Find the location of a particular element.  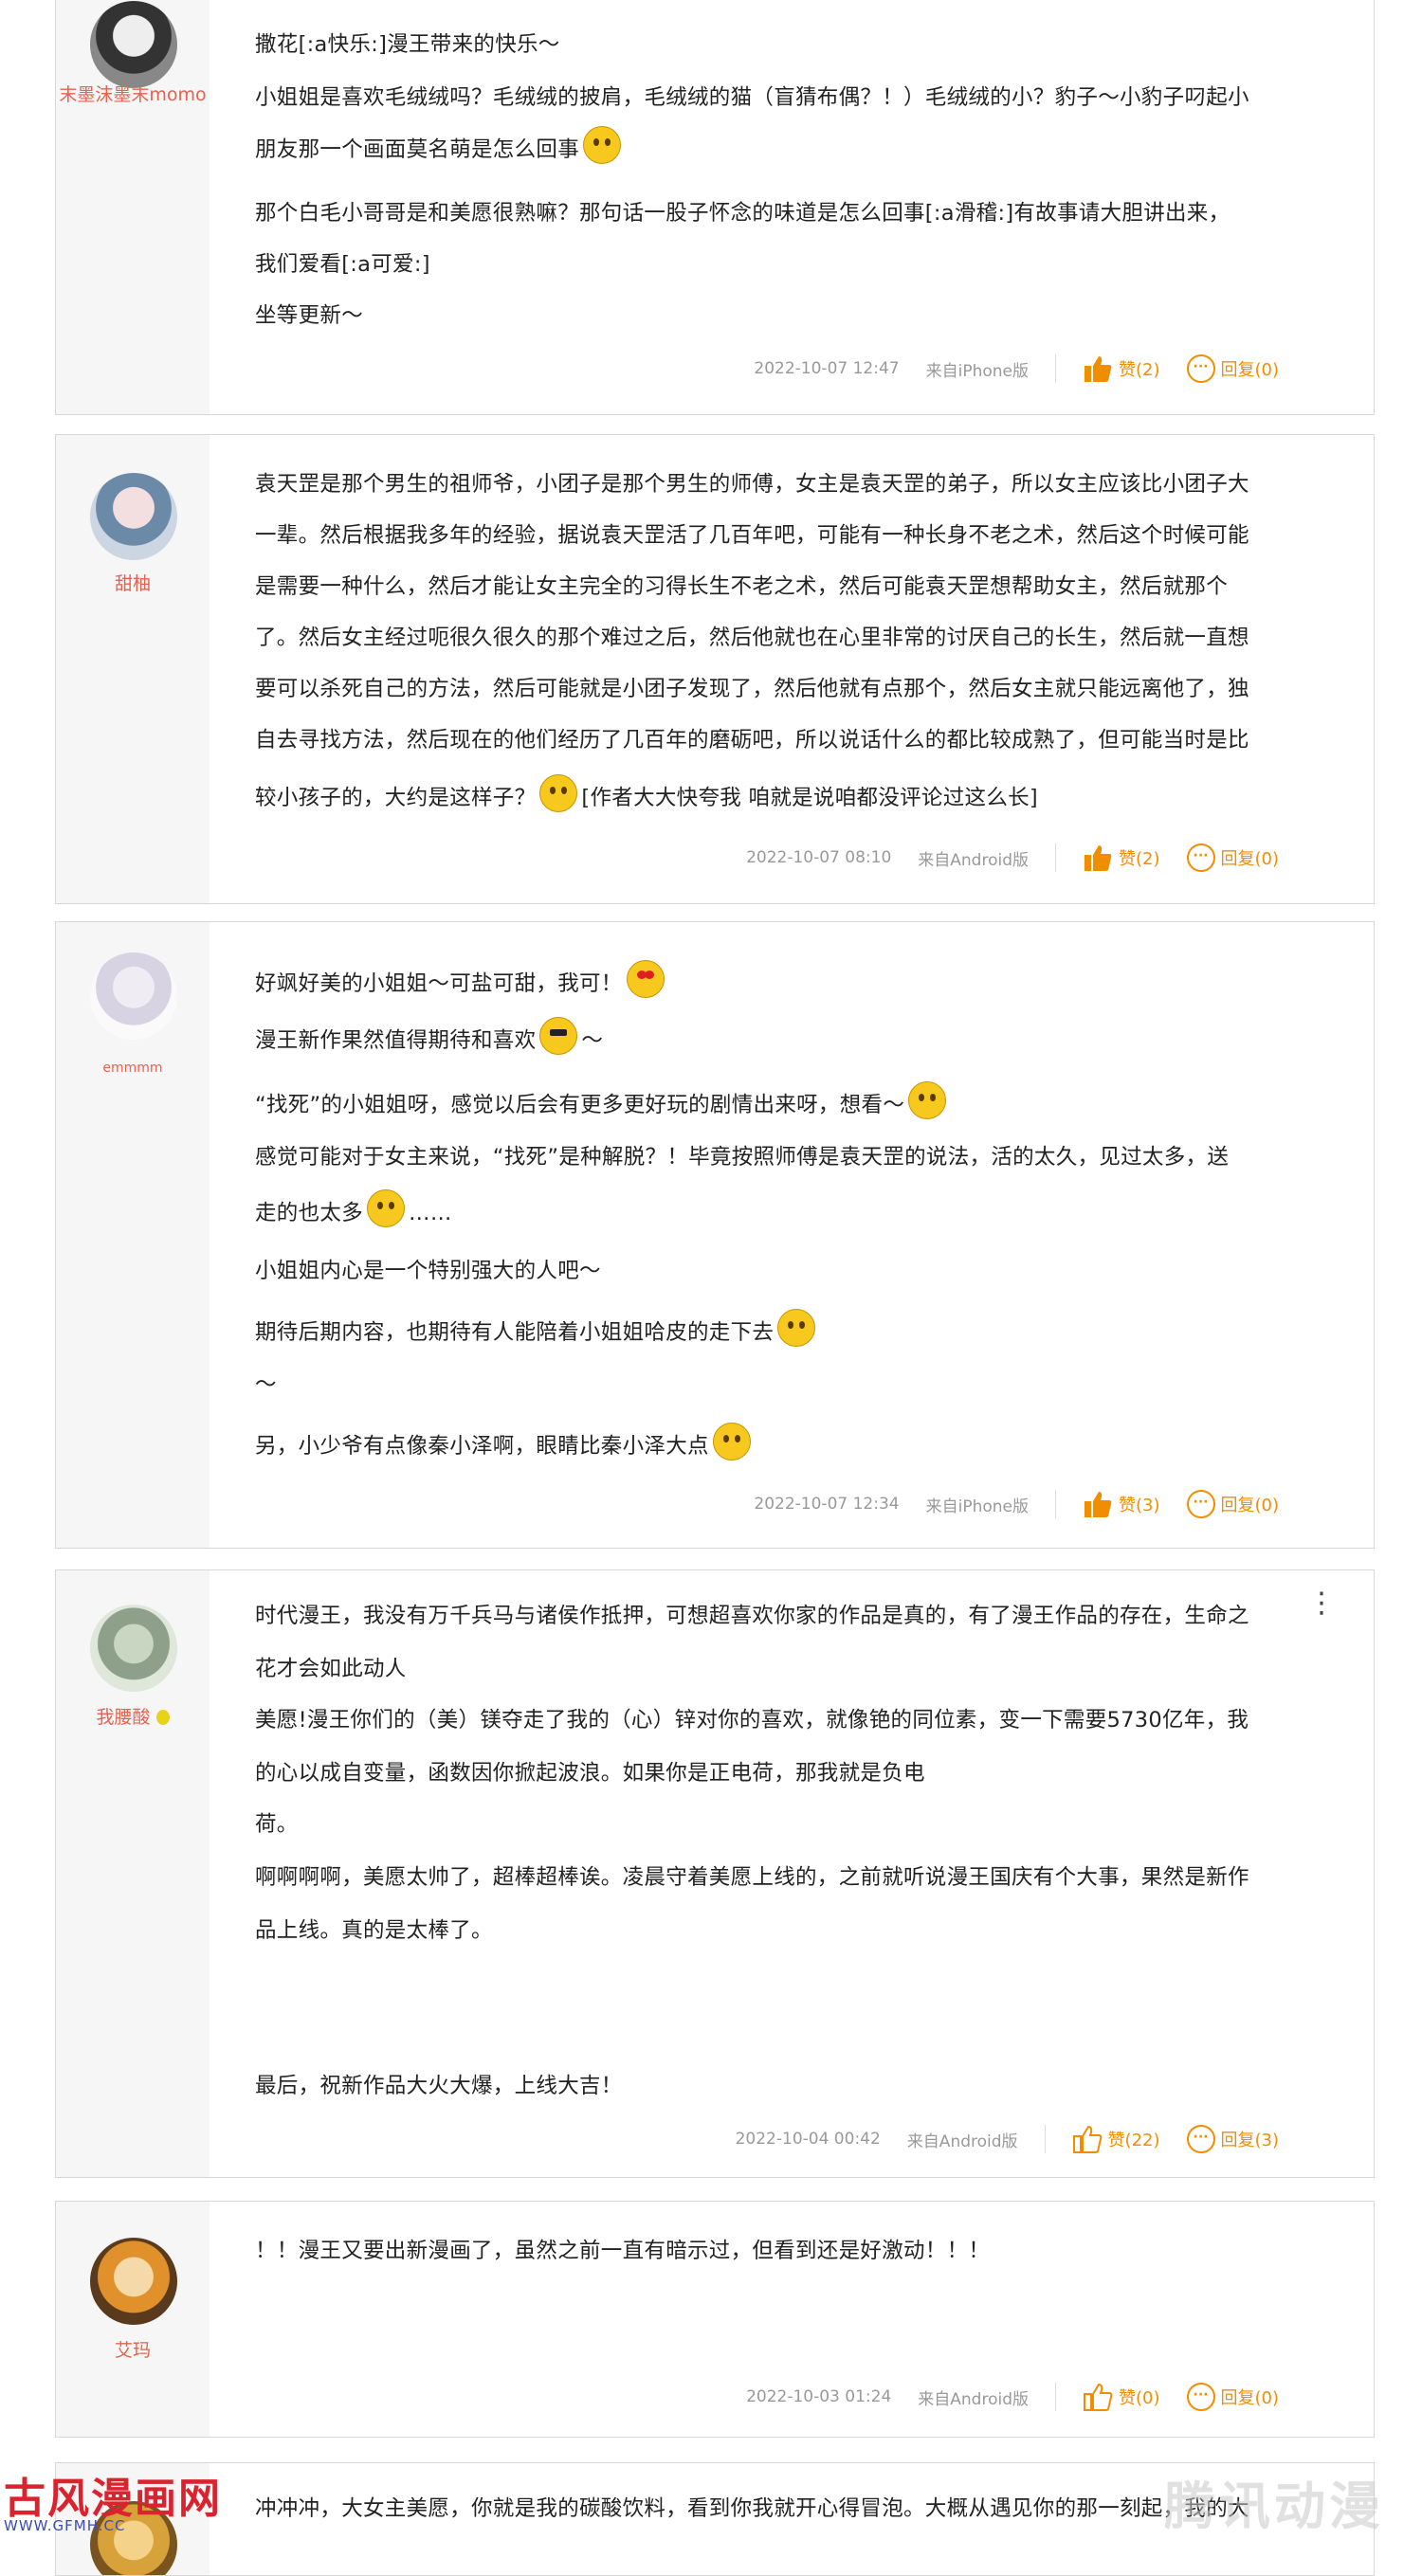

like-button: 赞(22) is located at coordinates (1116, 2139).